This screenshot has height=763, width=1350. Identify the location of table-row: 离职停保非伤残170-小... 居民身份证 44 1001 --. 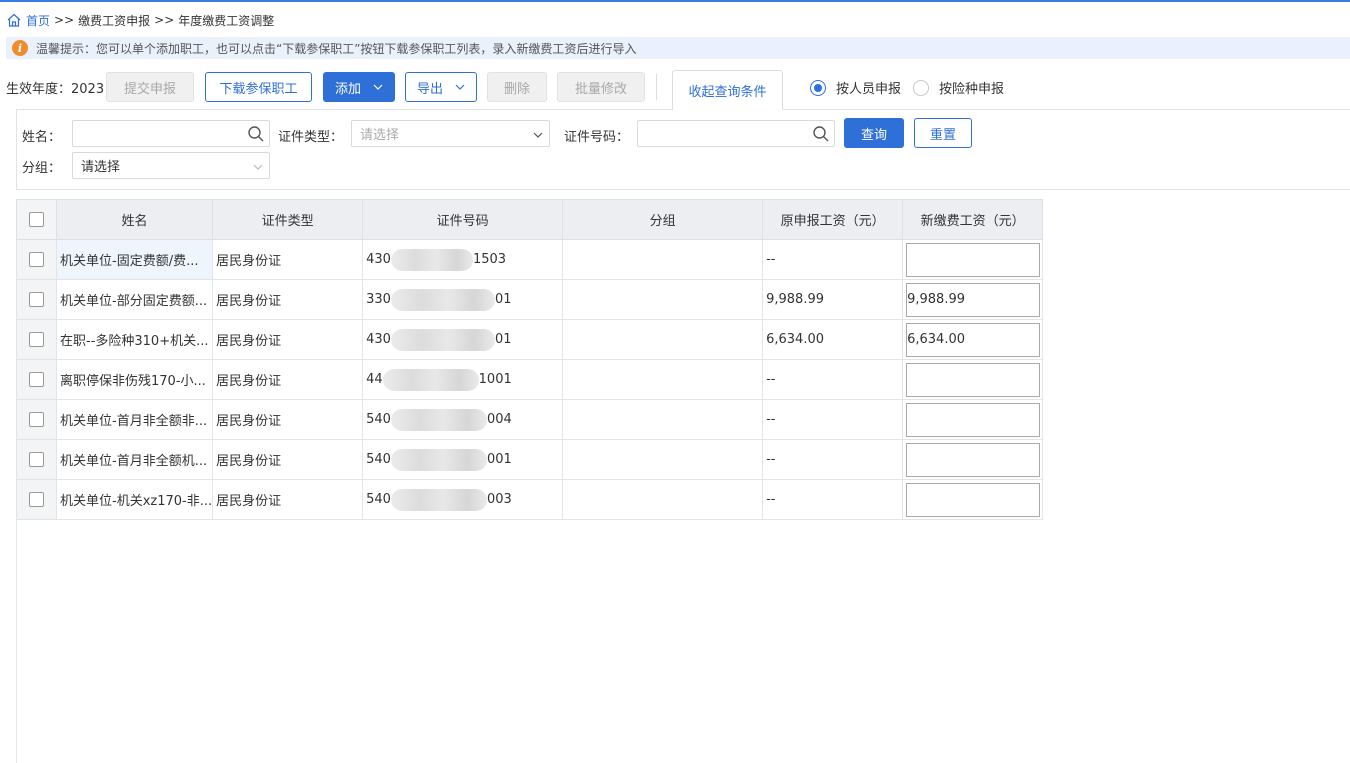
(530, 379).